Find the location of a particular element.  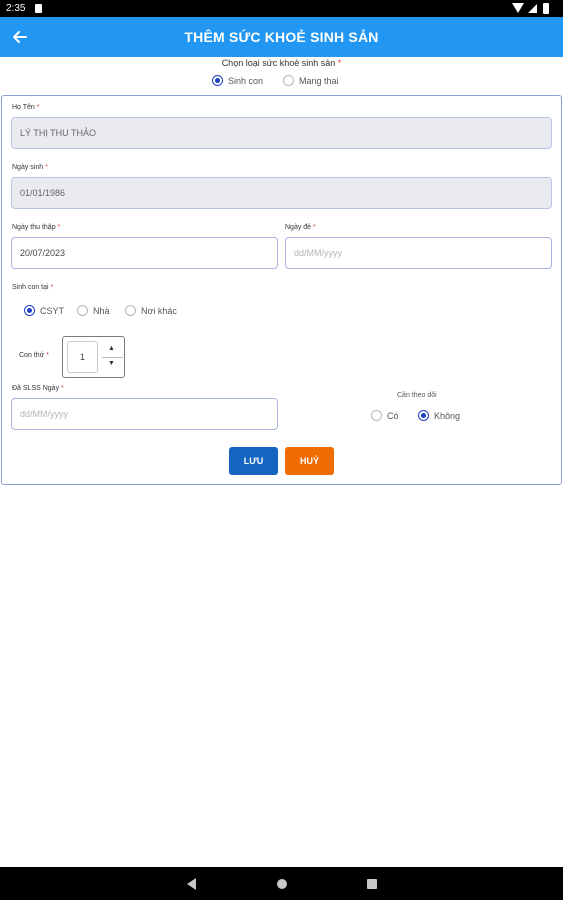

radio-option-nha: Nhà is located at coordinates (93, 310).